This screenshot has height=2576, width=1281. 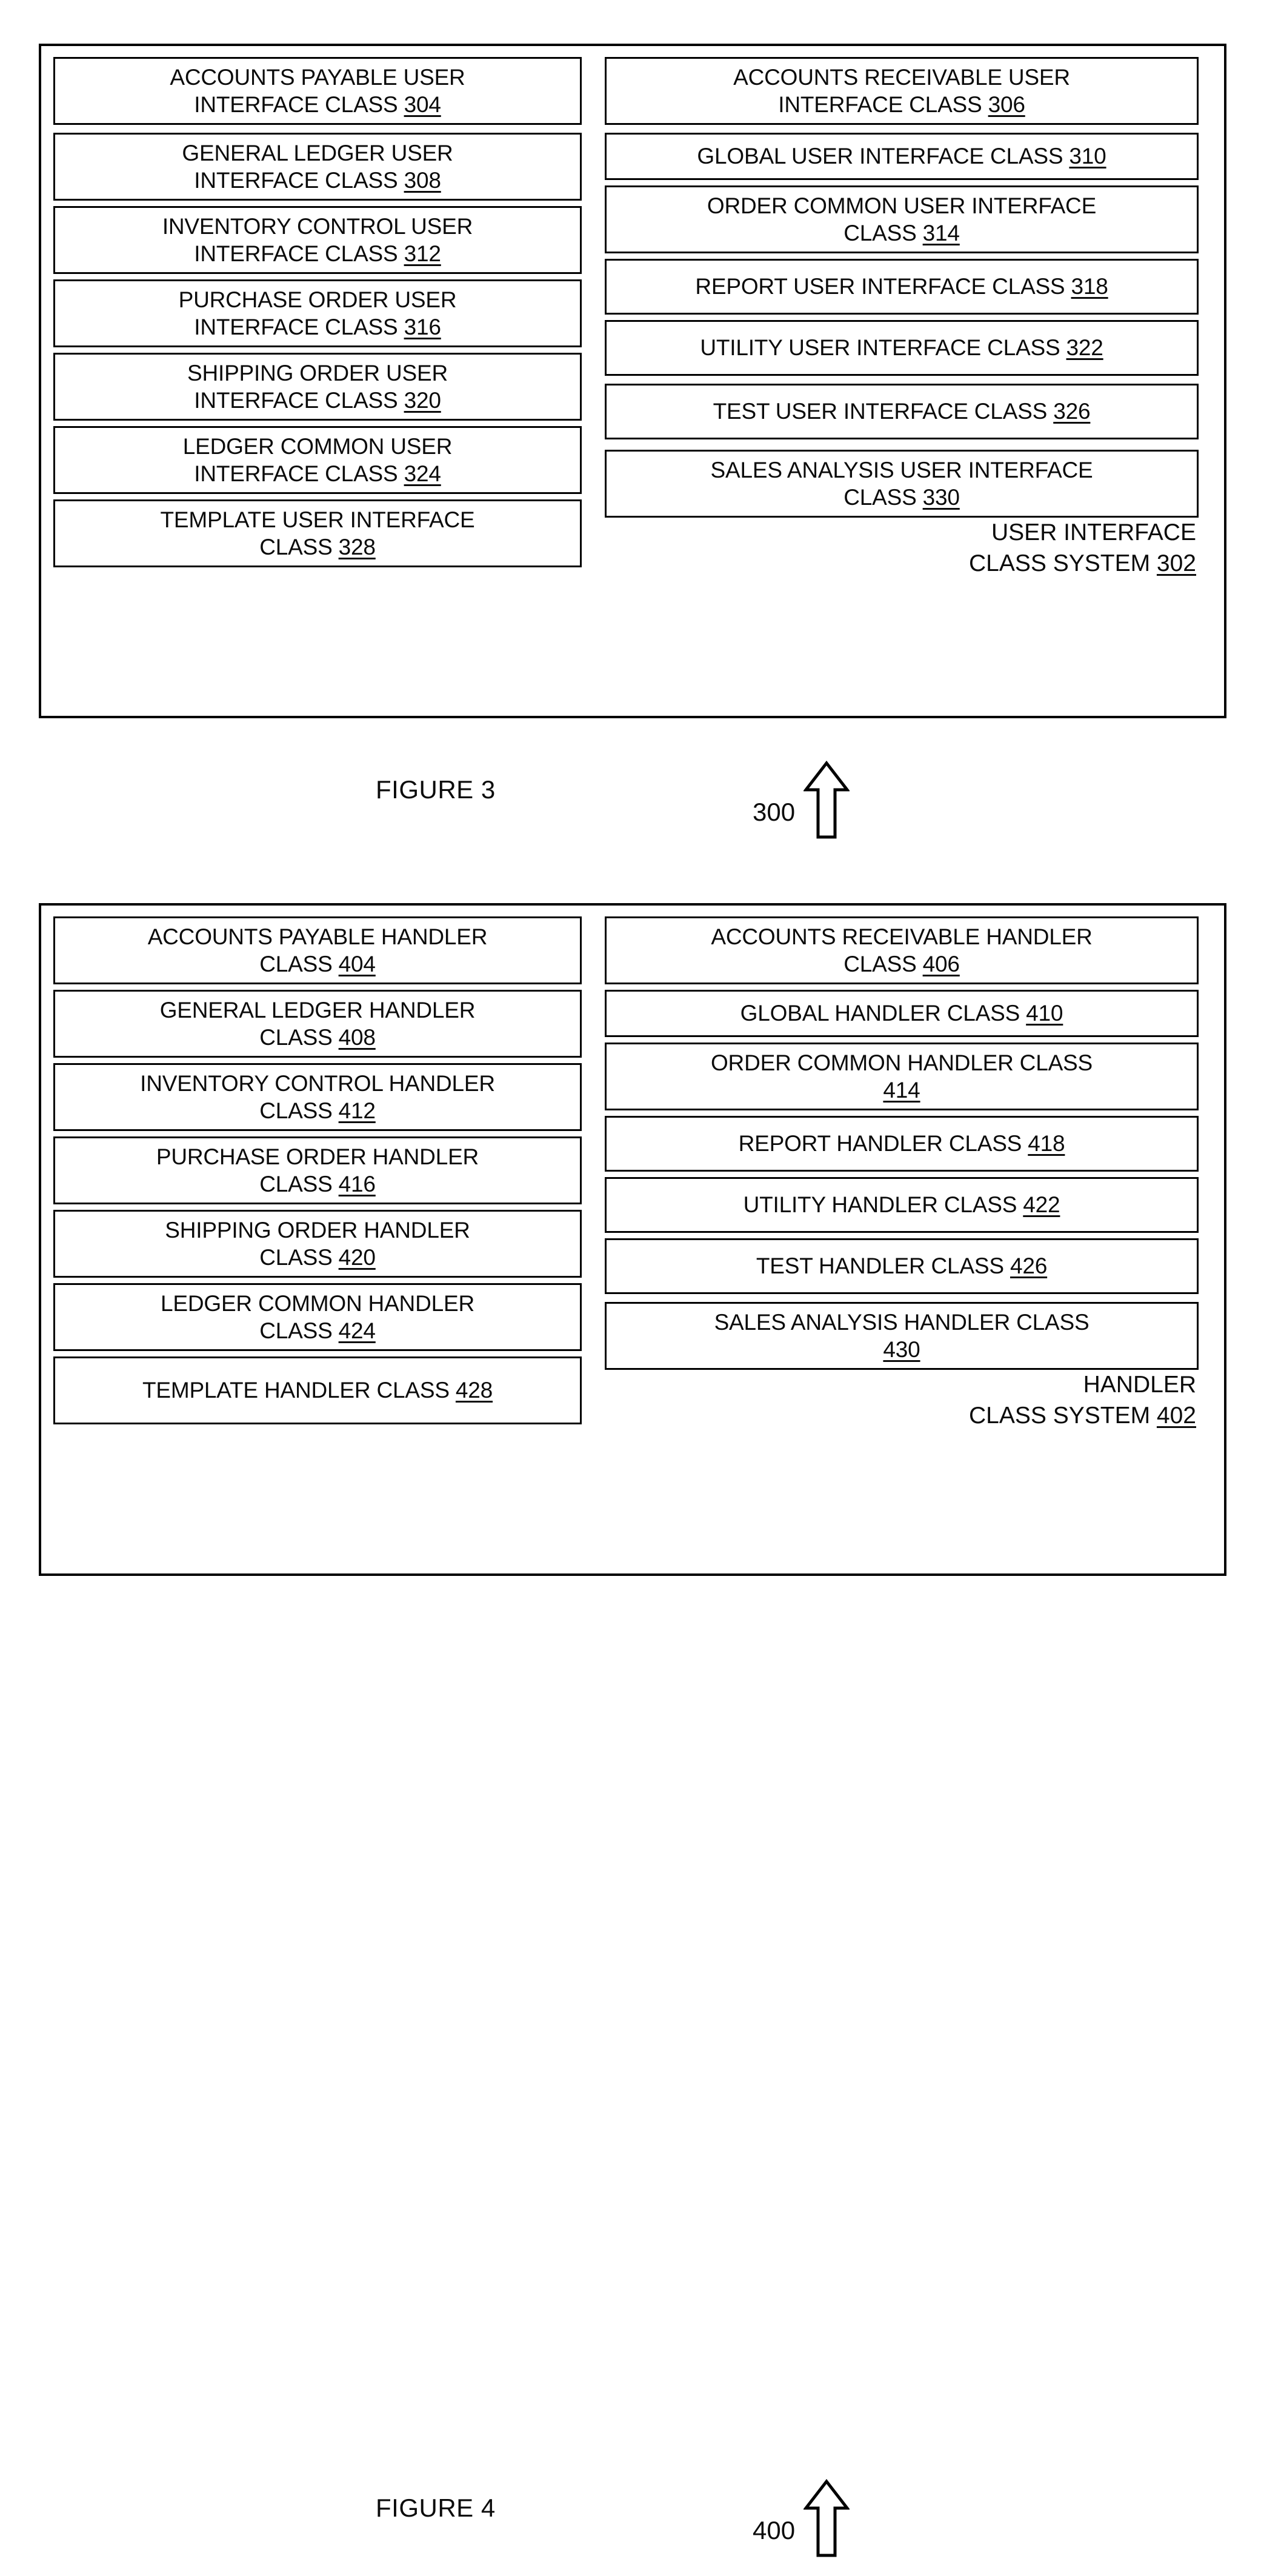 What do you see at coordinates (357, 1110) in the screenshot?
I see `reference-numeral: 412` at bounding box center [357, 1110].